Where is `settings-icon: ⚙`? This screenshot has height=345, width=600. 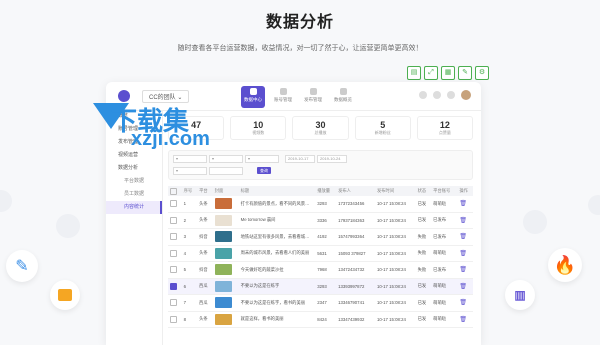
settings-icon: ⚙ is located at coordinates (482, 73).